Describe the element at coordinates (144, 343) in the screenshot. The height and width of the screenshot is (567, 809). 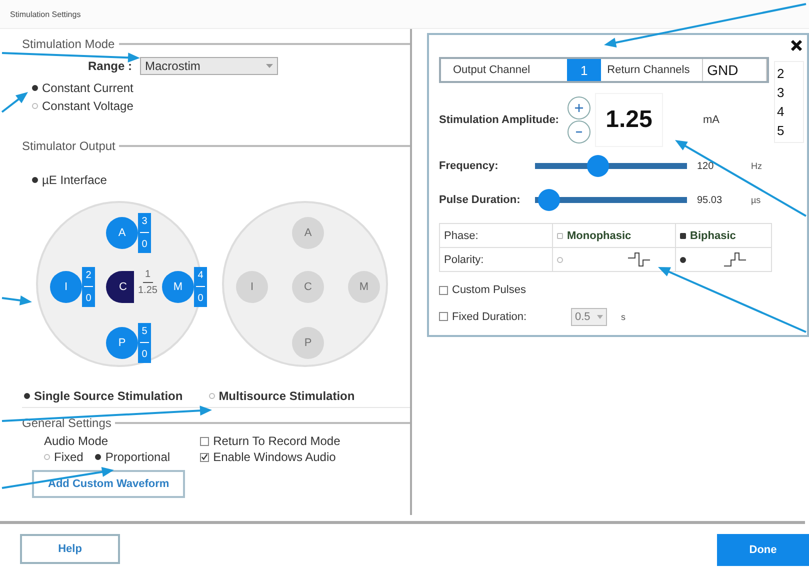
I see `channel-tag: 5 0` at that location.